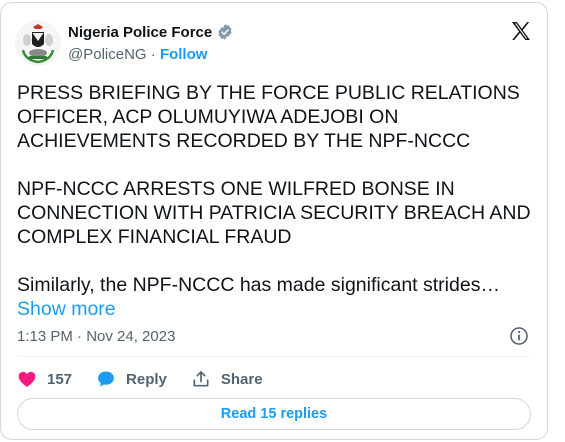  What do you see at coordinates (140, 32) in the screenshot?
I see `author-name-text: Nigeria Police Force` at bounding box center [140, 32].